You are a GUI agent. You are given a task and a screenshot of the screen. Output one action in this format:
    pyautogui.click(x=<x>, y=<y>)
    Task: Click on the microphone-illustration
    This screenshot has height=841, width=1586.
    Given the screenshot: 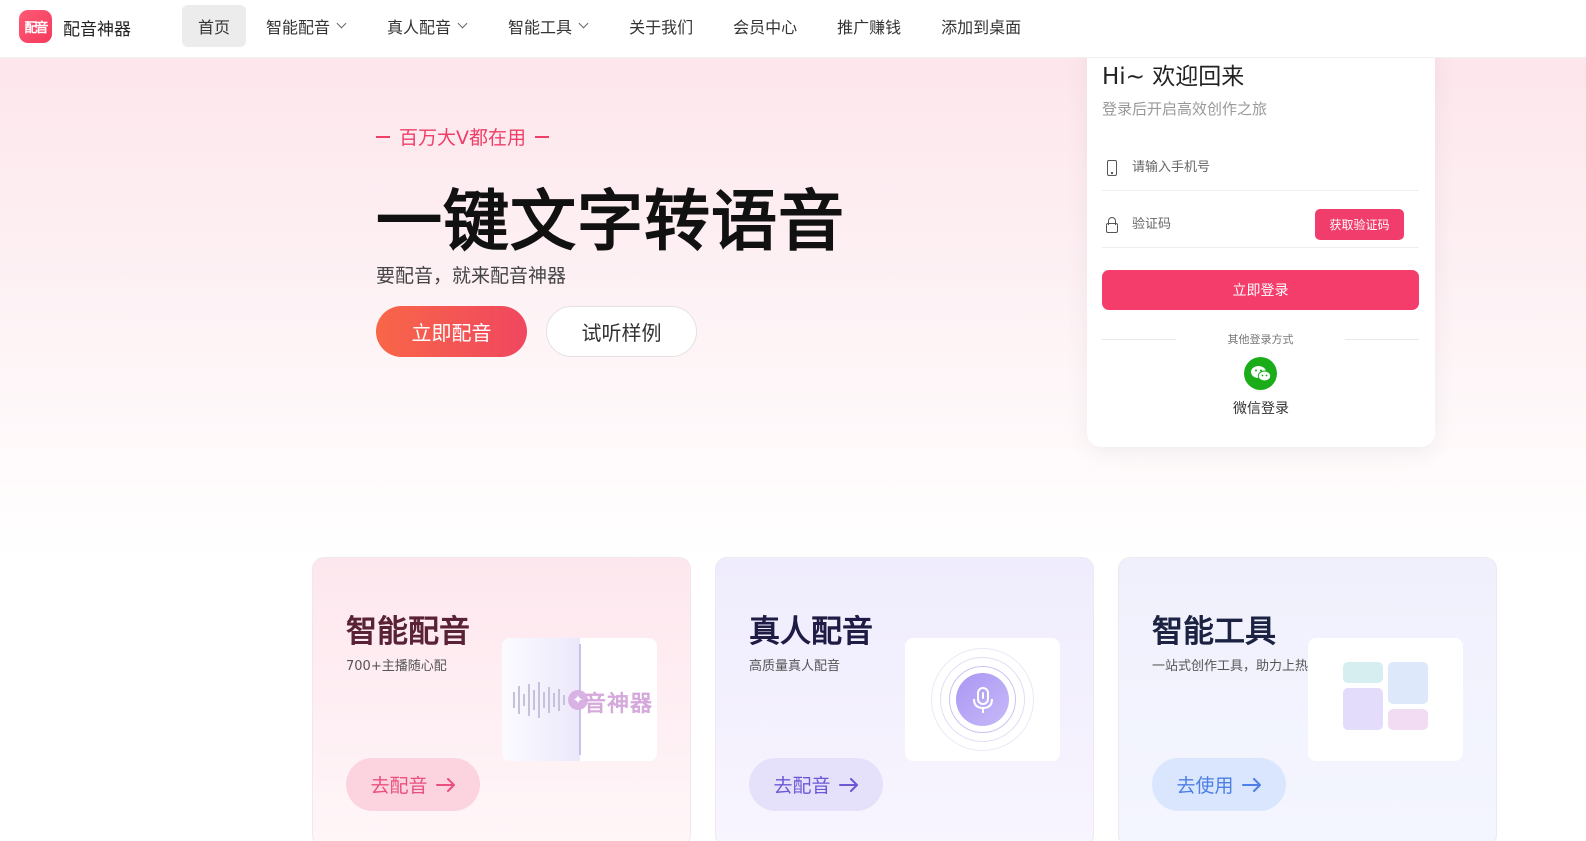 What is the action you would take?
    pyautogui.click(x=982, y=699)
    